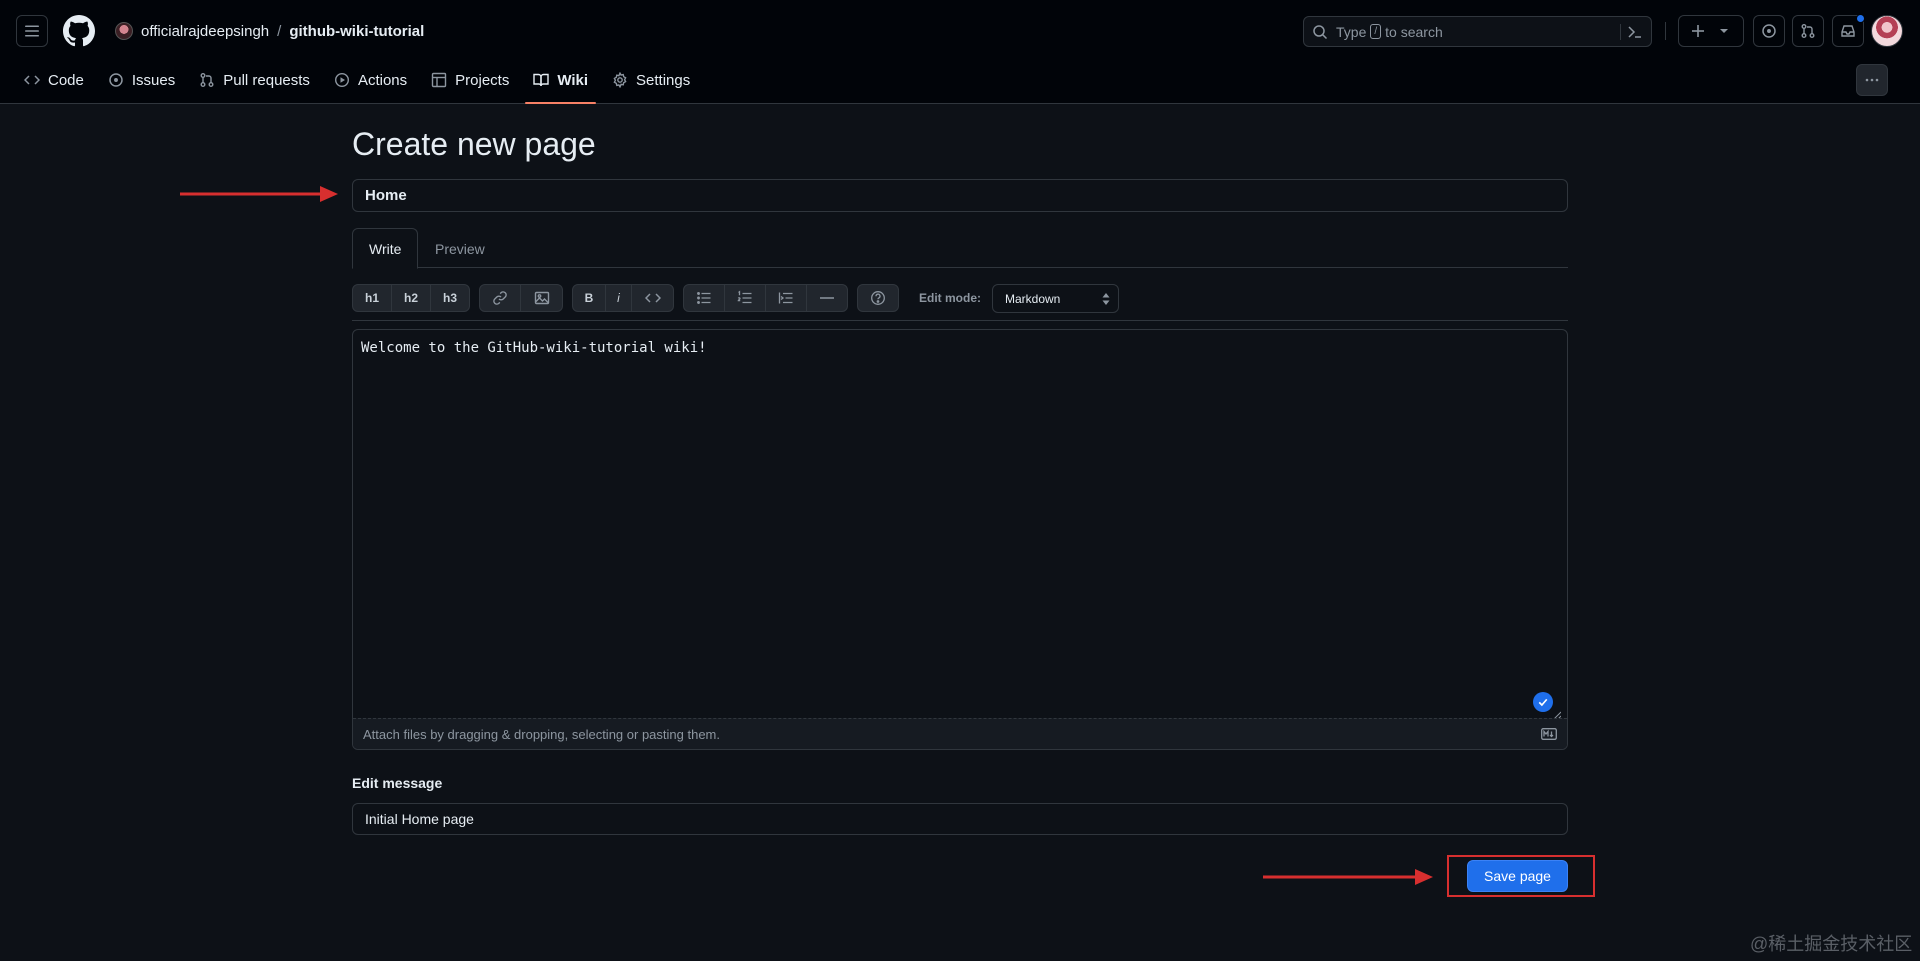 The height and width of the screenshot is (961, 1920). I want to click on tab-pull-requests: Pull requests, so click(254, 80).